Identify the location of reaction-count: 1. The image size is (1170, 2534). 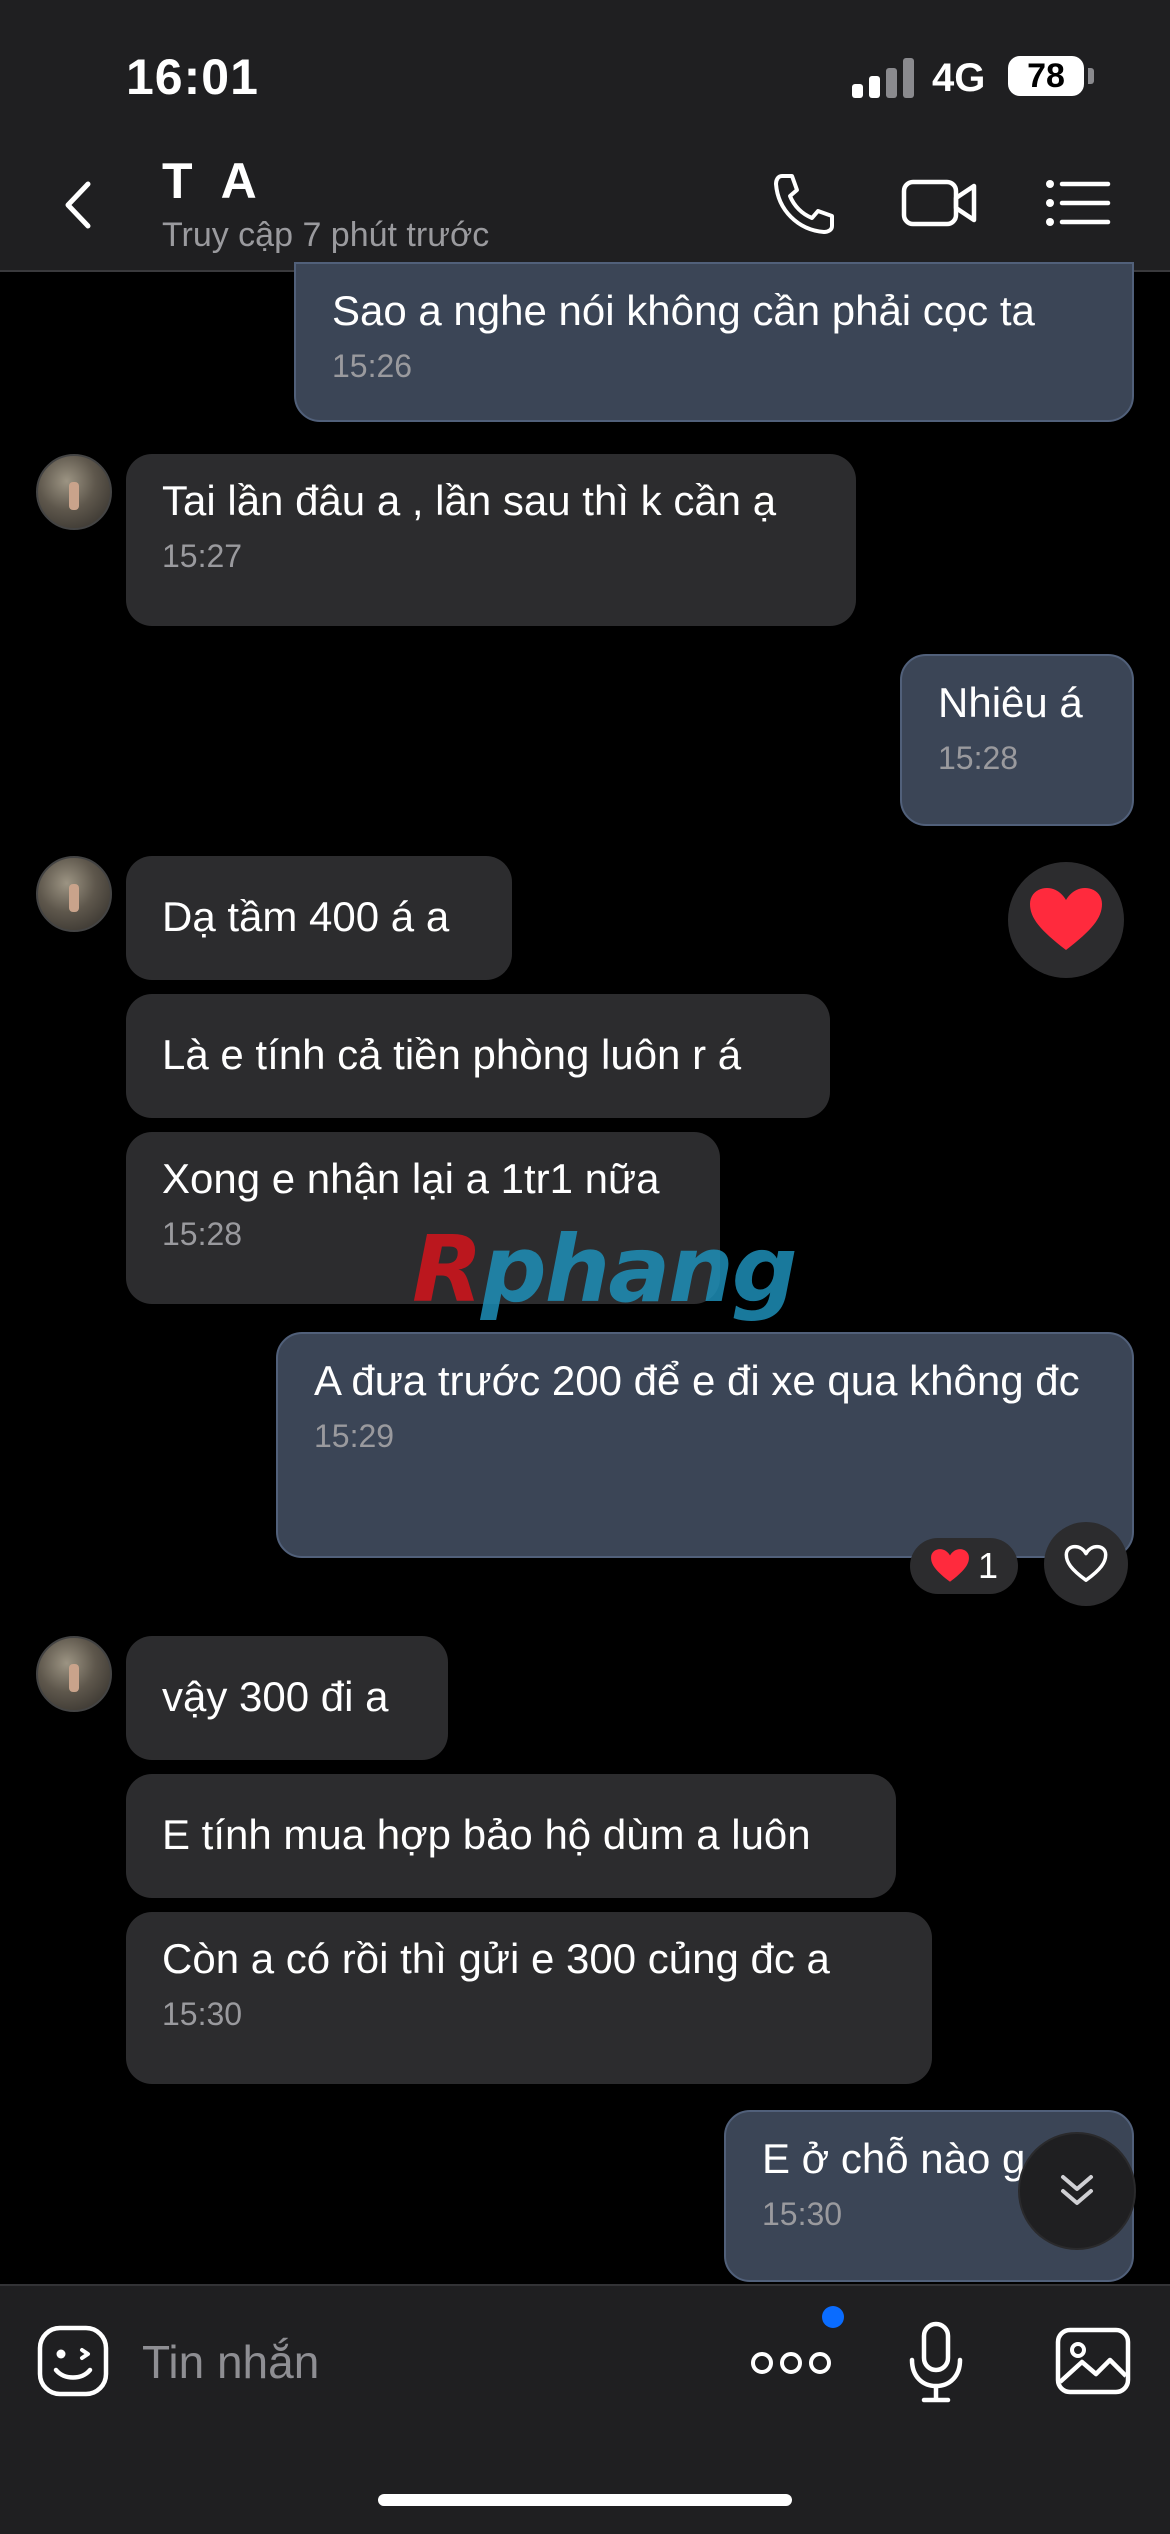
(988, 1565).